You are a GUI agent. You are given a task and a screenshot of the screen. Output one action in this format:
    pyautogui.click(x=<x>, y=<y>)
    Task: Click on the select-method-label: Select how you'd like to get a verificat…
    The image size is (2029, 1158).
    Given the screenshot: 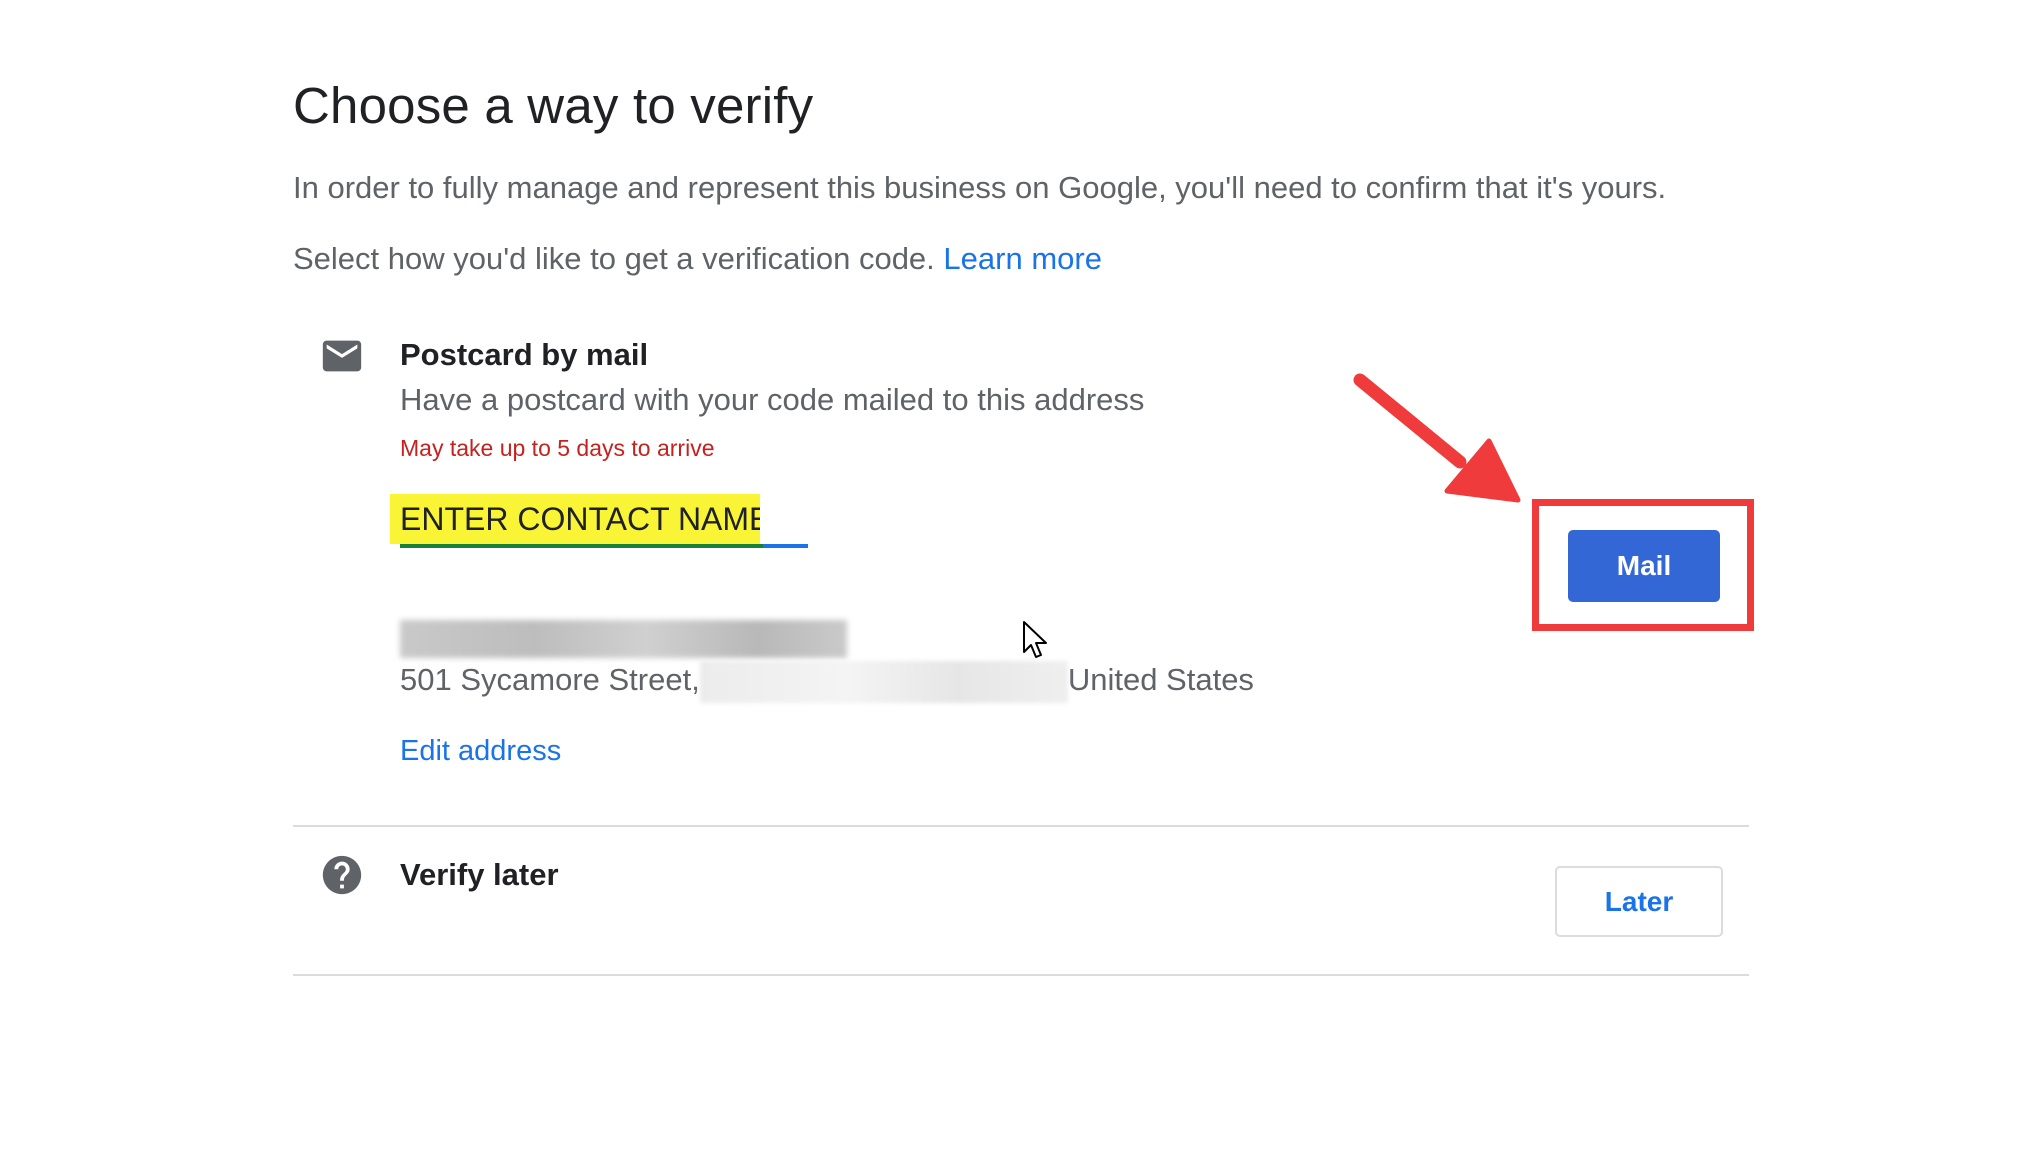 What is the action you would take?
    pyautogui.click(x=614, y=258)
    